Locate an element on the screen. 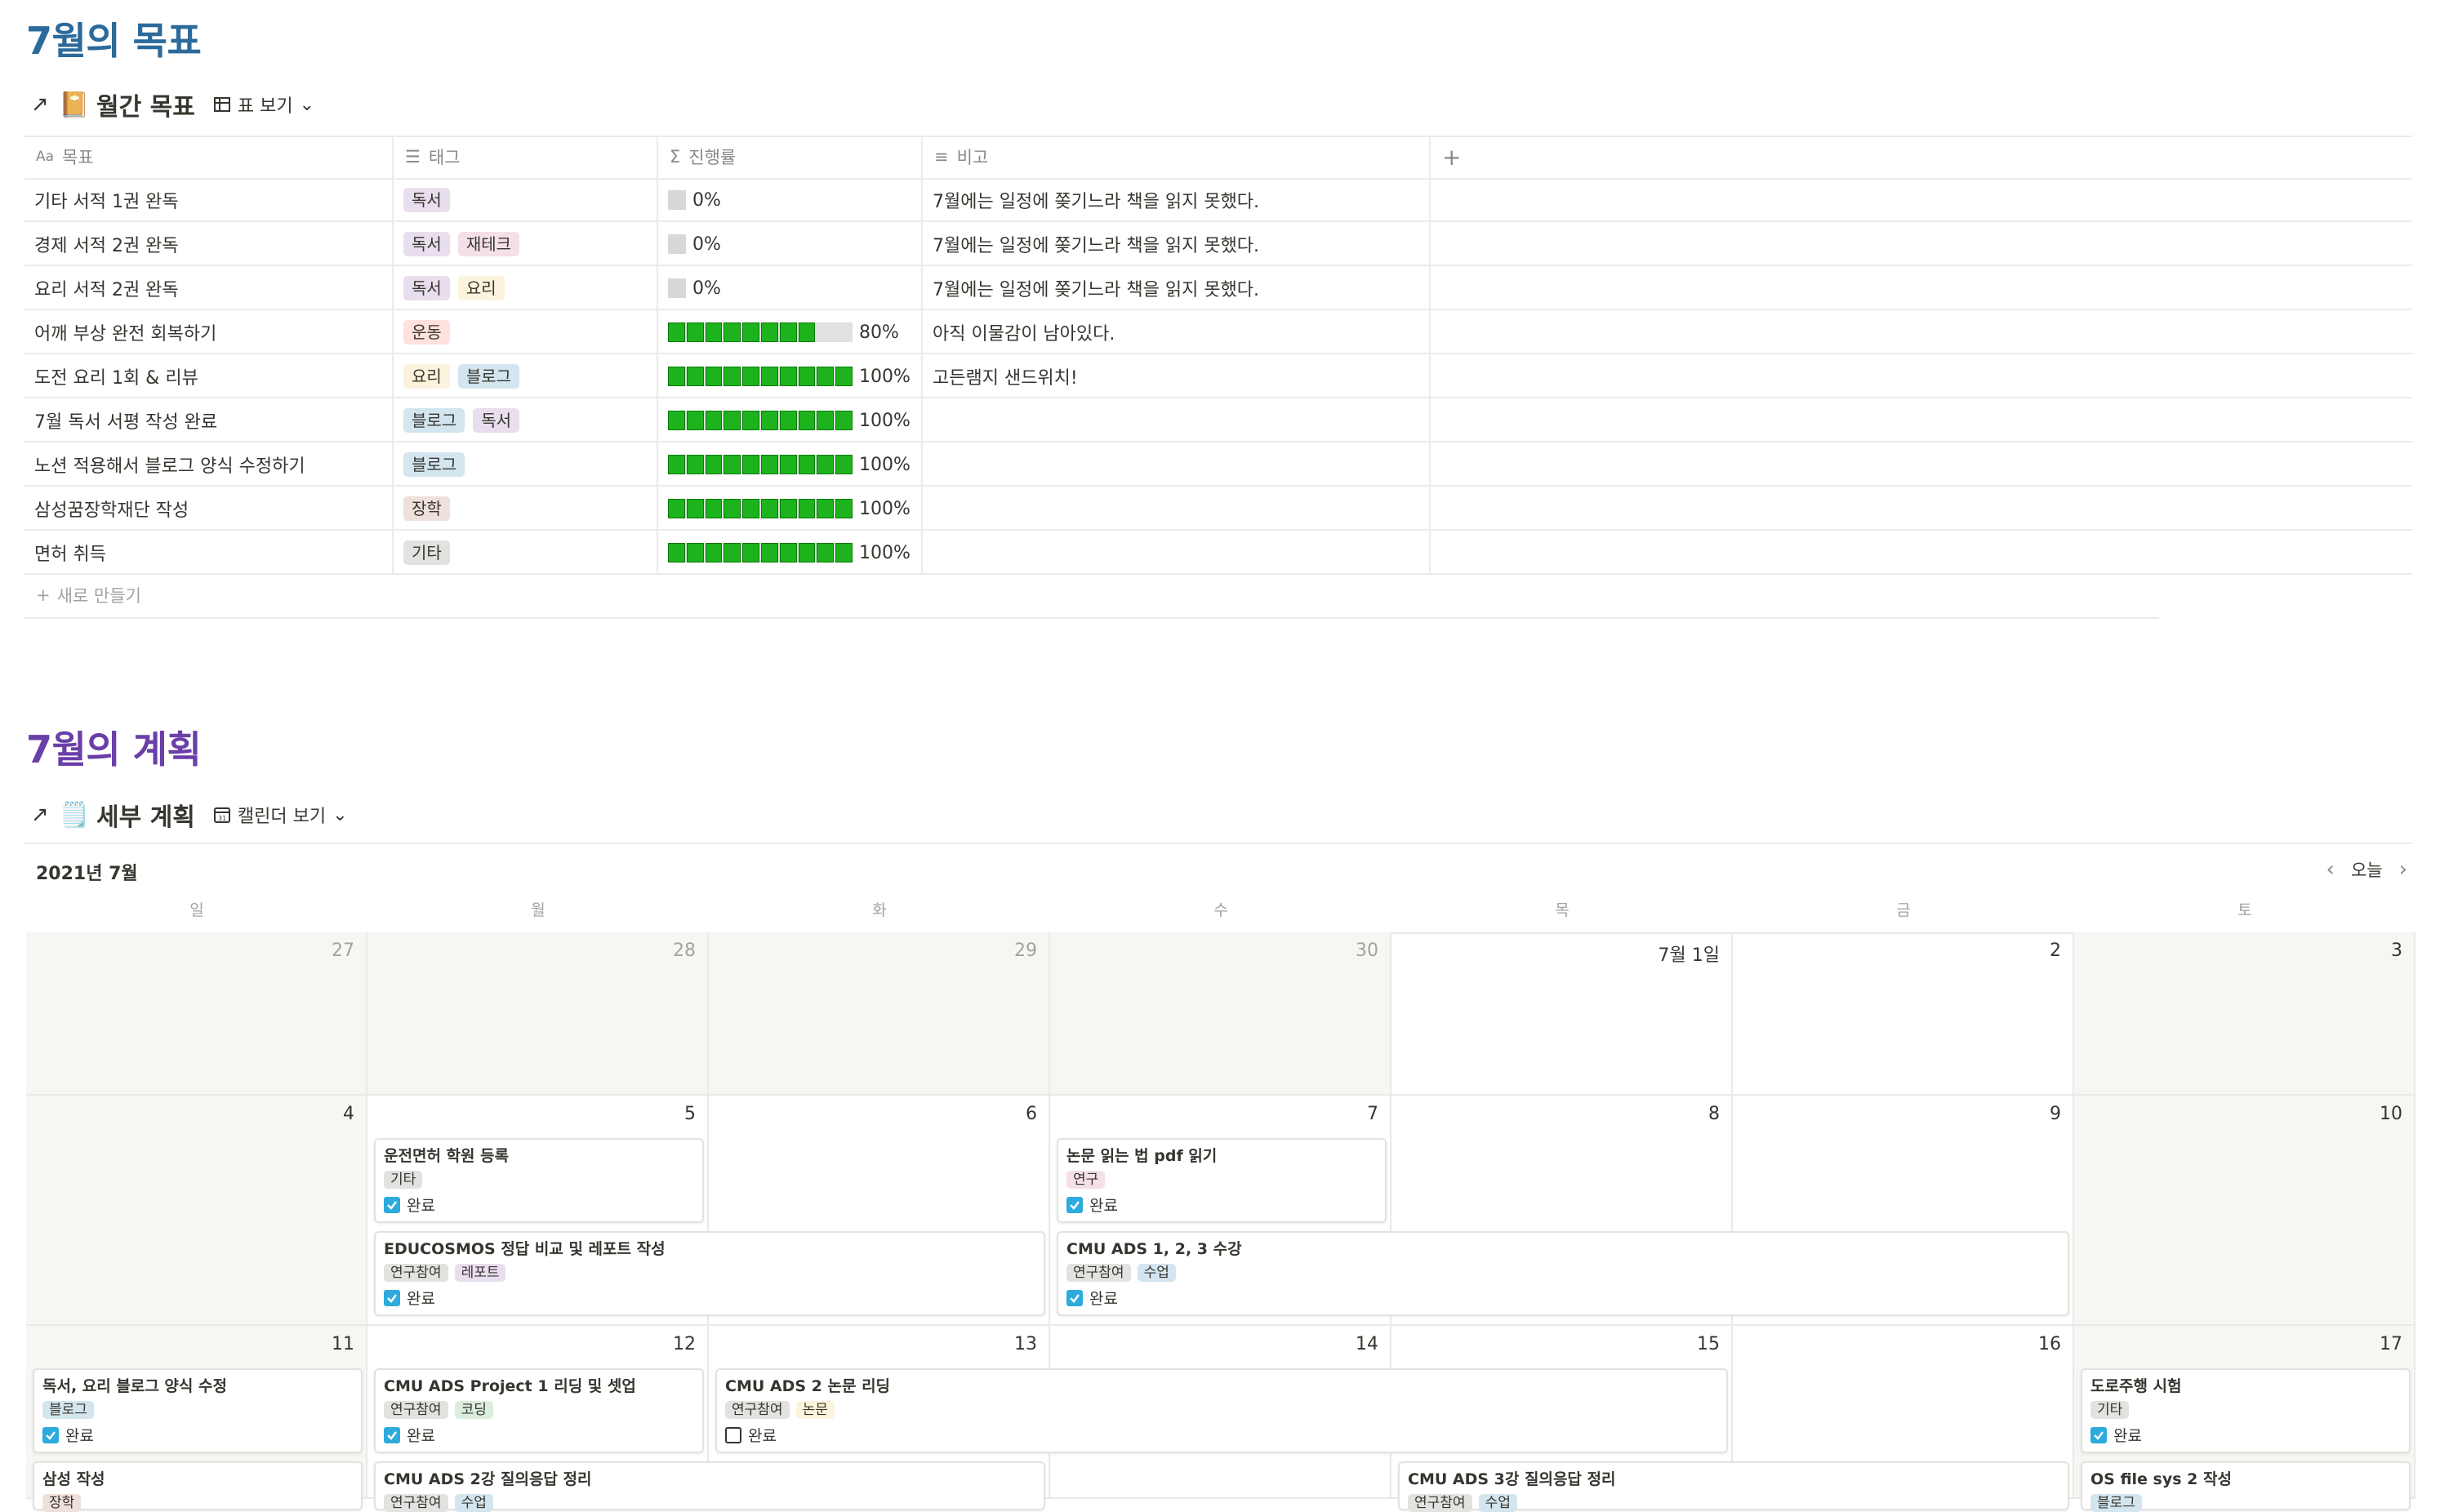 This screenshot has width=2440, height=1512. table-view-button: 표 보기 ⌄ is located at coordinates (263, 105).